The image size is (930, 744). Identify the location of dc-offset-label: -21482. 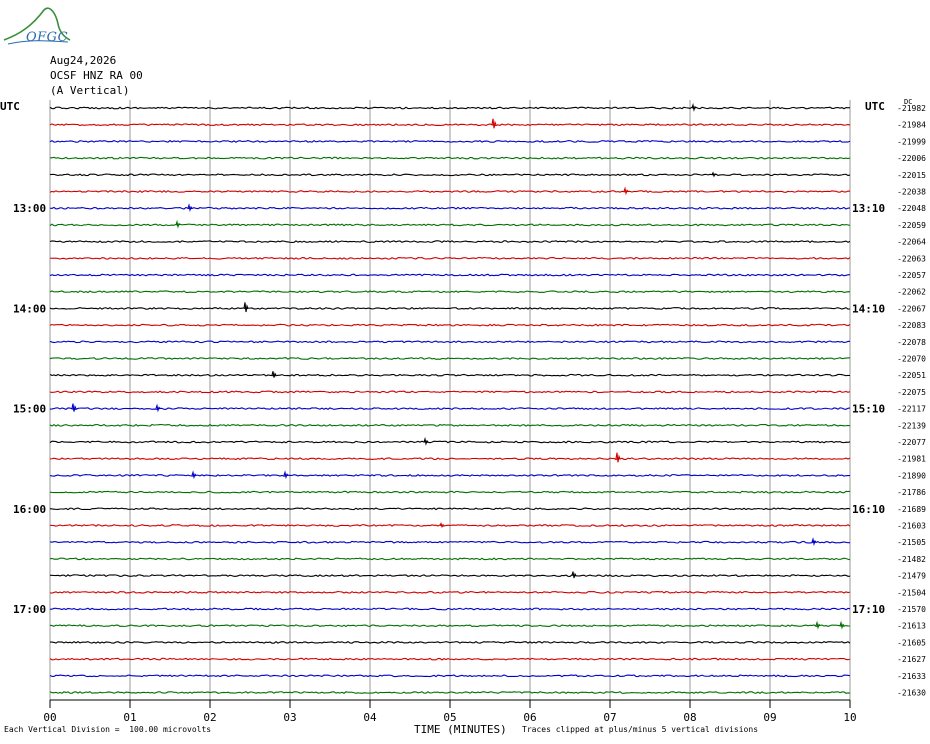
(911, 559).